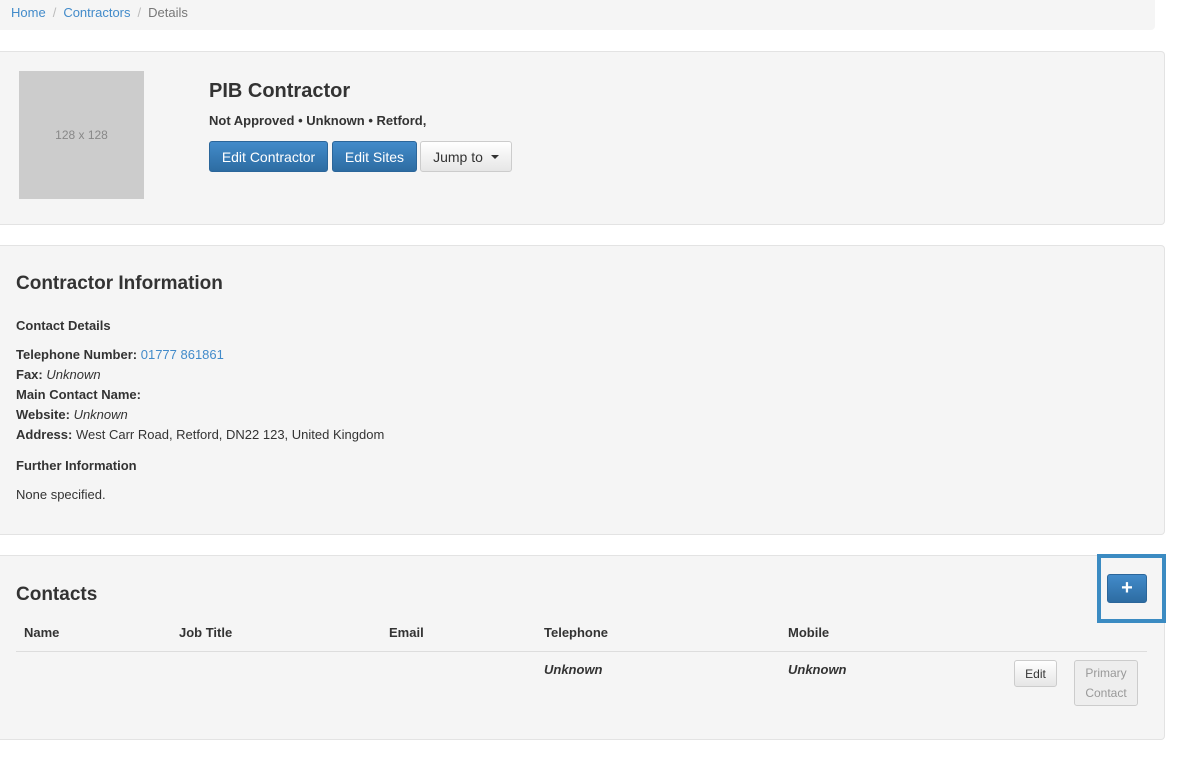 This screenshot has width=1197, height=757. Describe the element at coordinates (809, 632) in the screenshot. I see `column-header-mobile: Mobile` at that location.